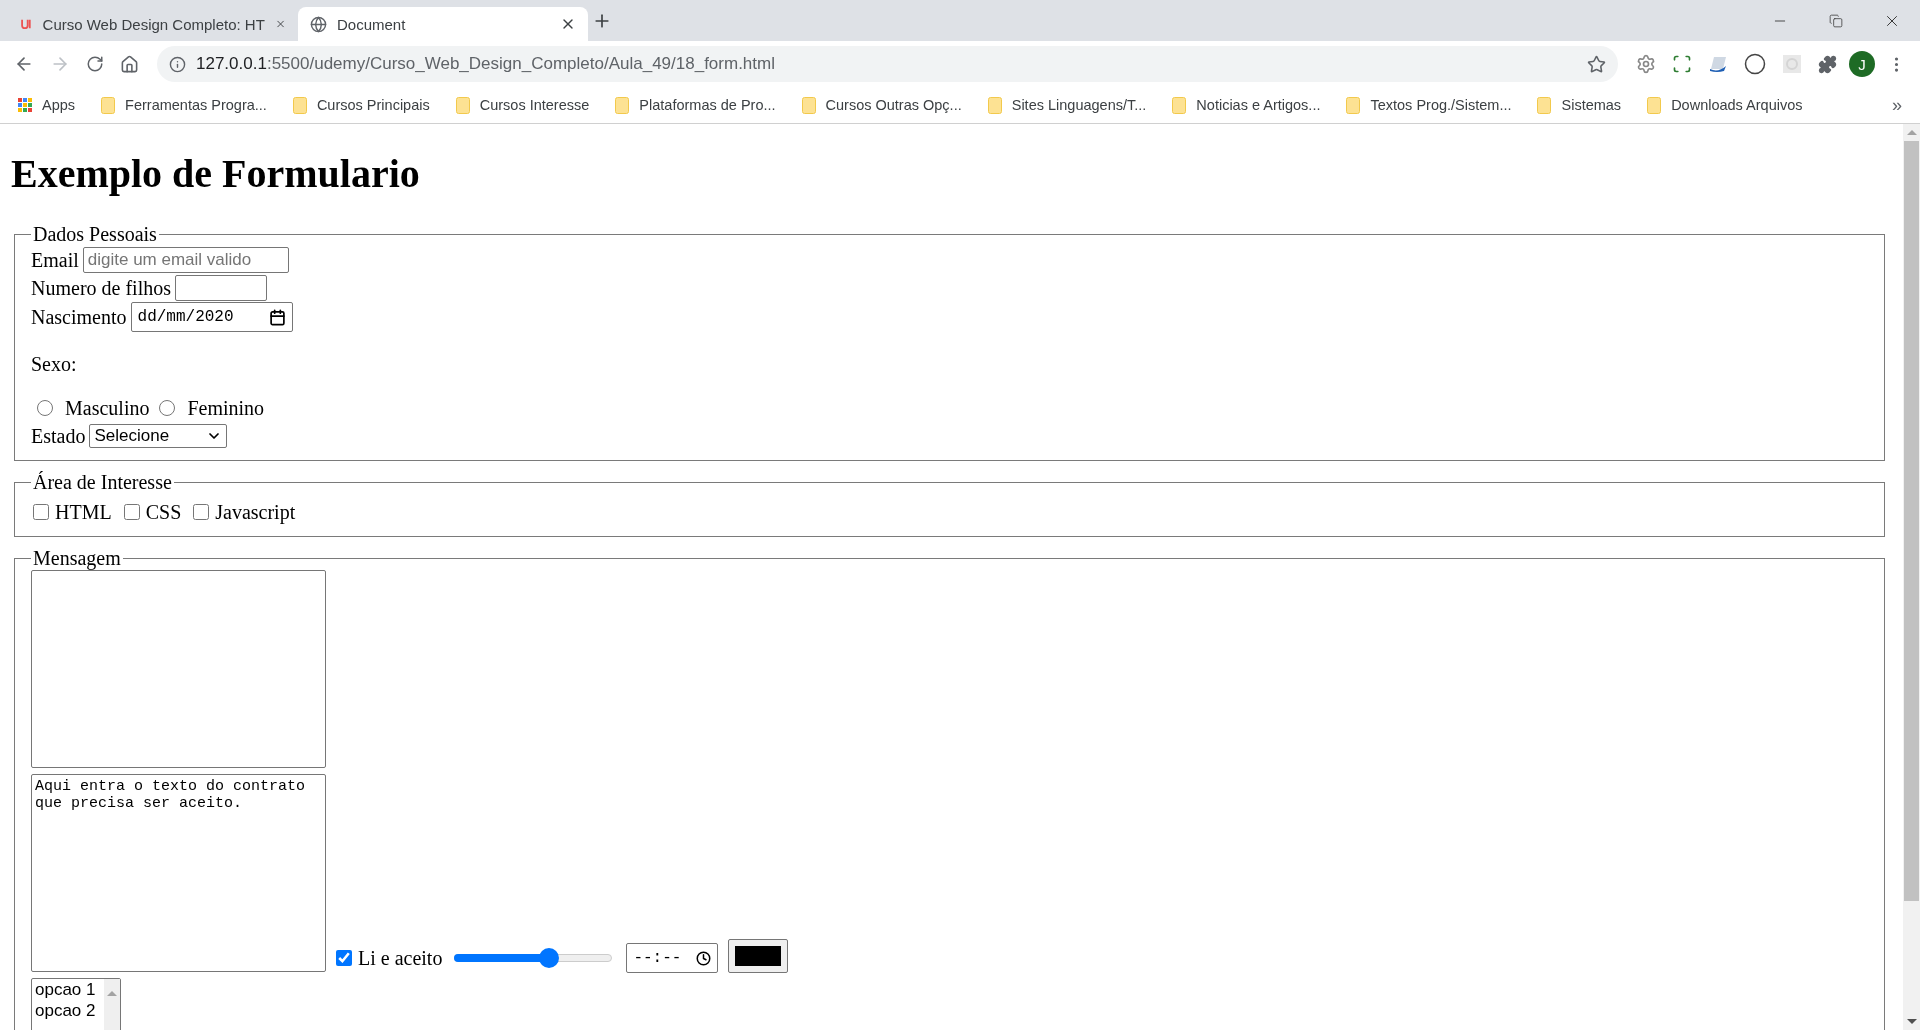  Describe the element at coordinates (79, 317) in the screenshot. I see `field-label: Nascimento` at that location.